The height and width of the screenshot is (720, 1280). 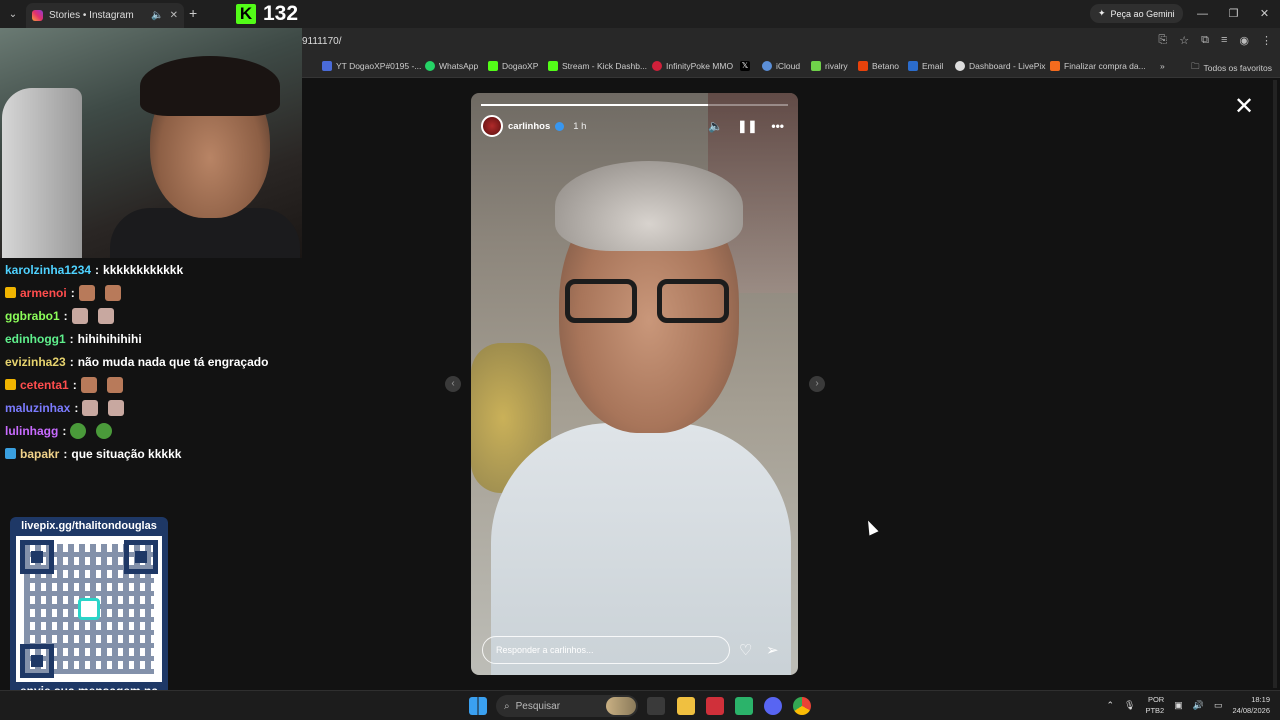 What do you see at coordinates (453, 384) in the screenshot?
I see `previous-story-chevron-left-icon: ‹` at bounding box center [453, 384].